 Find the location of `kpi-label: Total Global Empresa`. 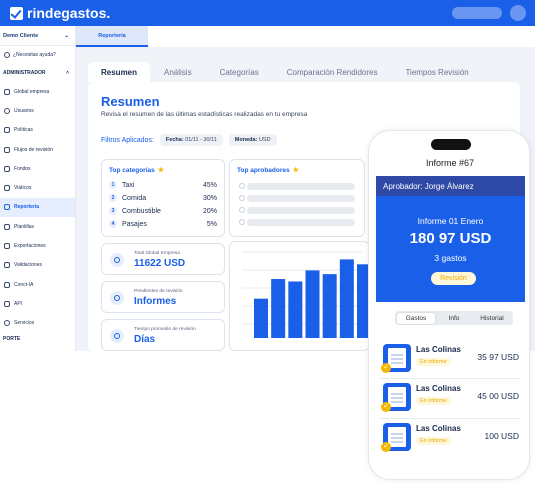

kpi-label: Total Global Empresa is located at coordinates (157, 253).